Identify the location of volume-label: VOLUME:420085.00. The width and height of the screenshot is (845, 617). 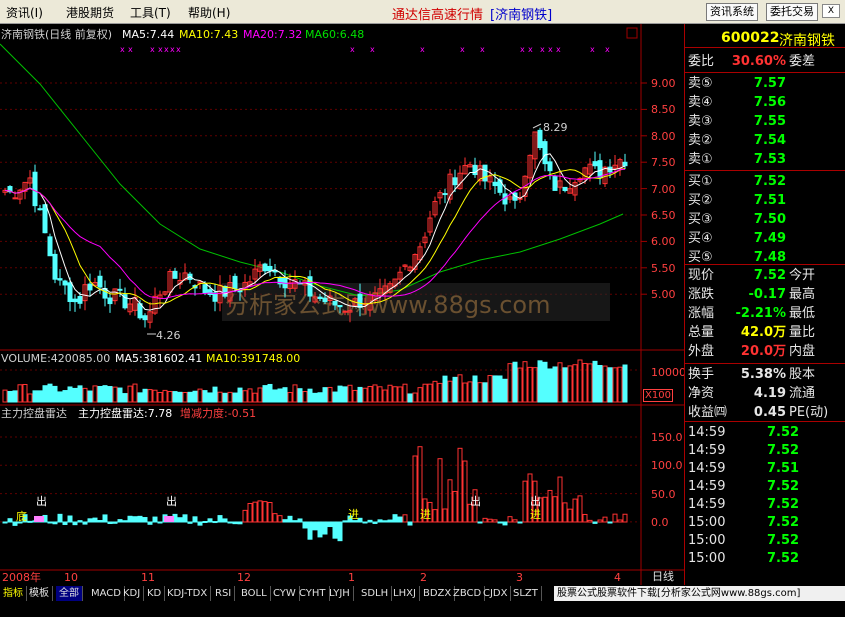
(56, 358).